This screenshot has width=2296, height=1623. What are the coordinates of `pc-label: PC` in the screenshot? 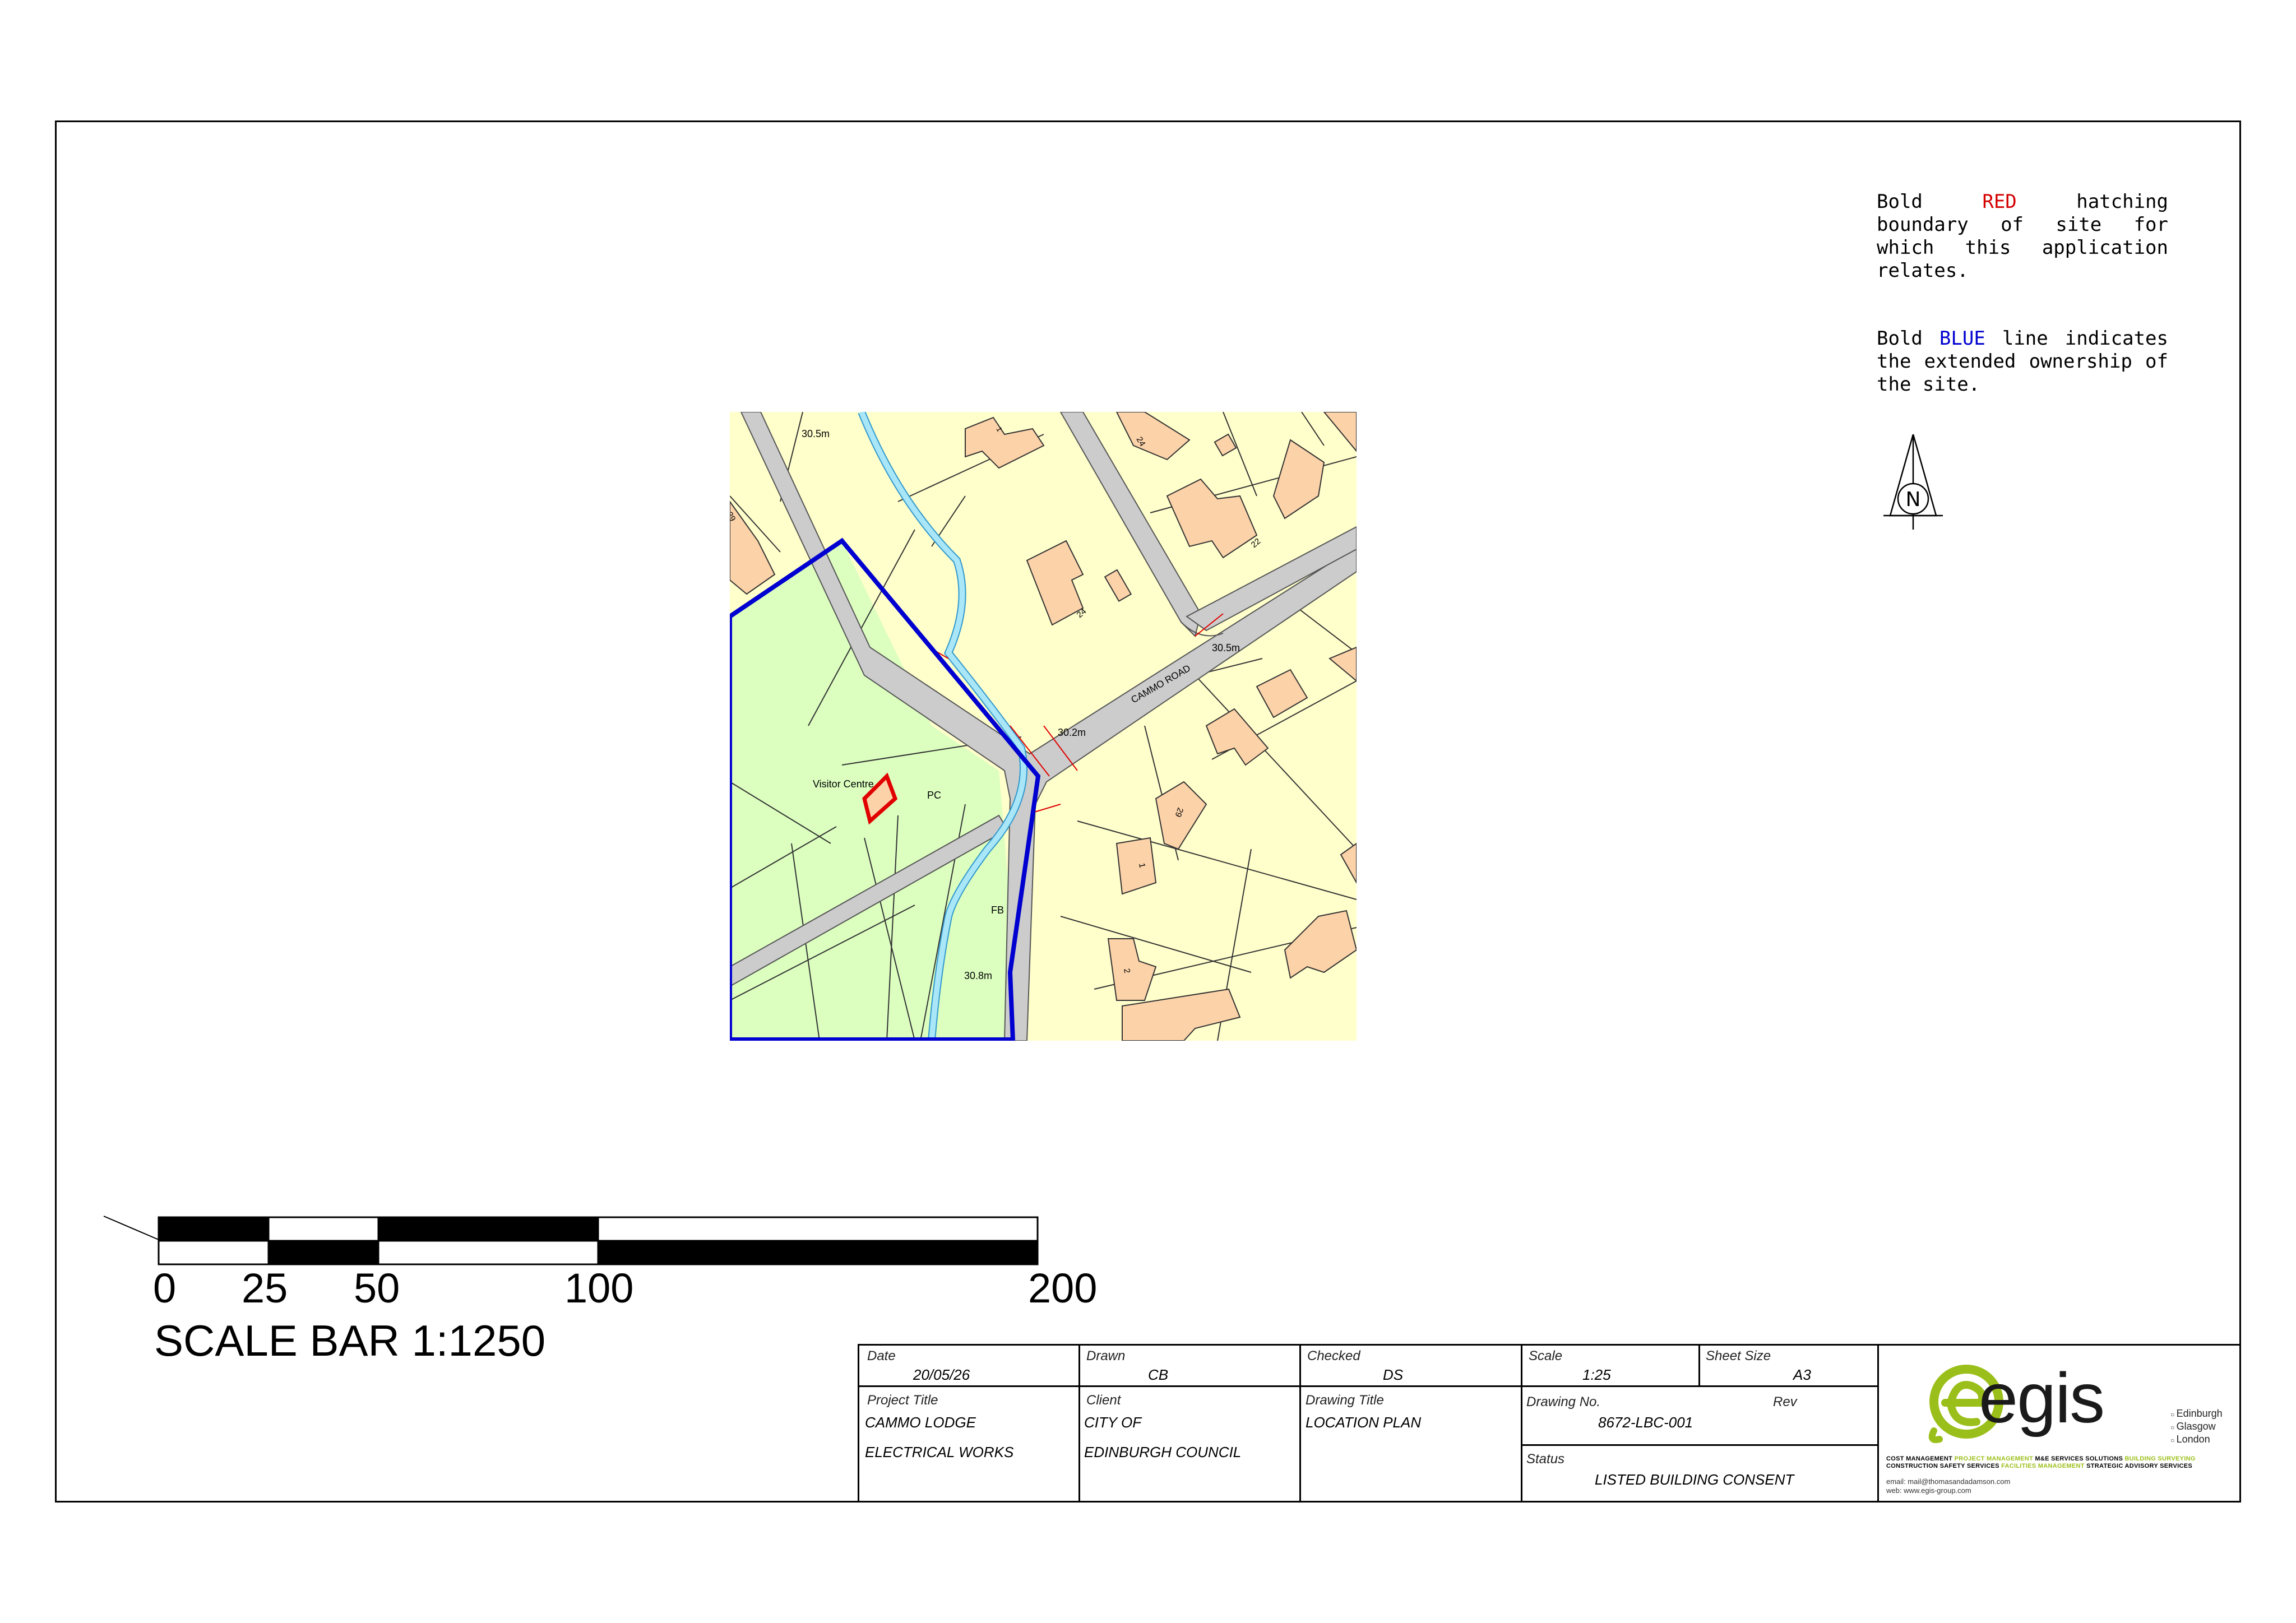 It's located at (934, 795).